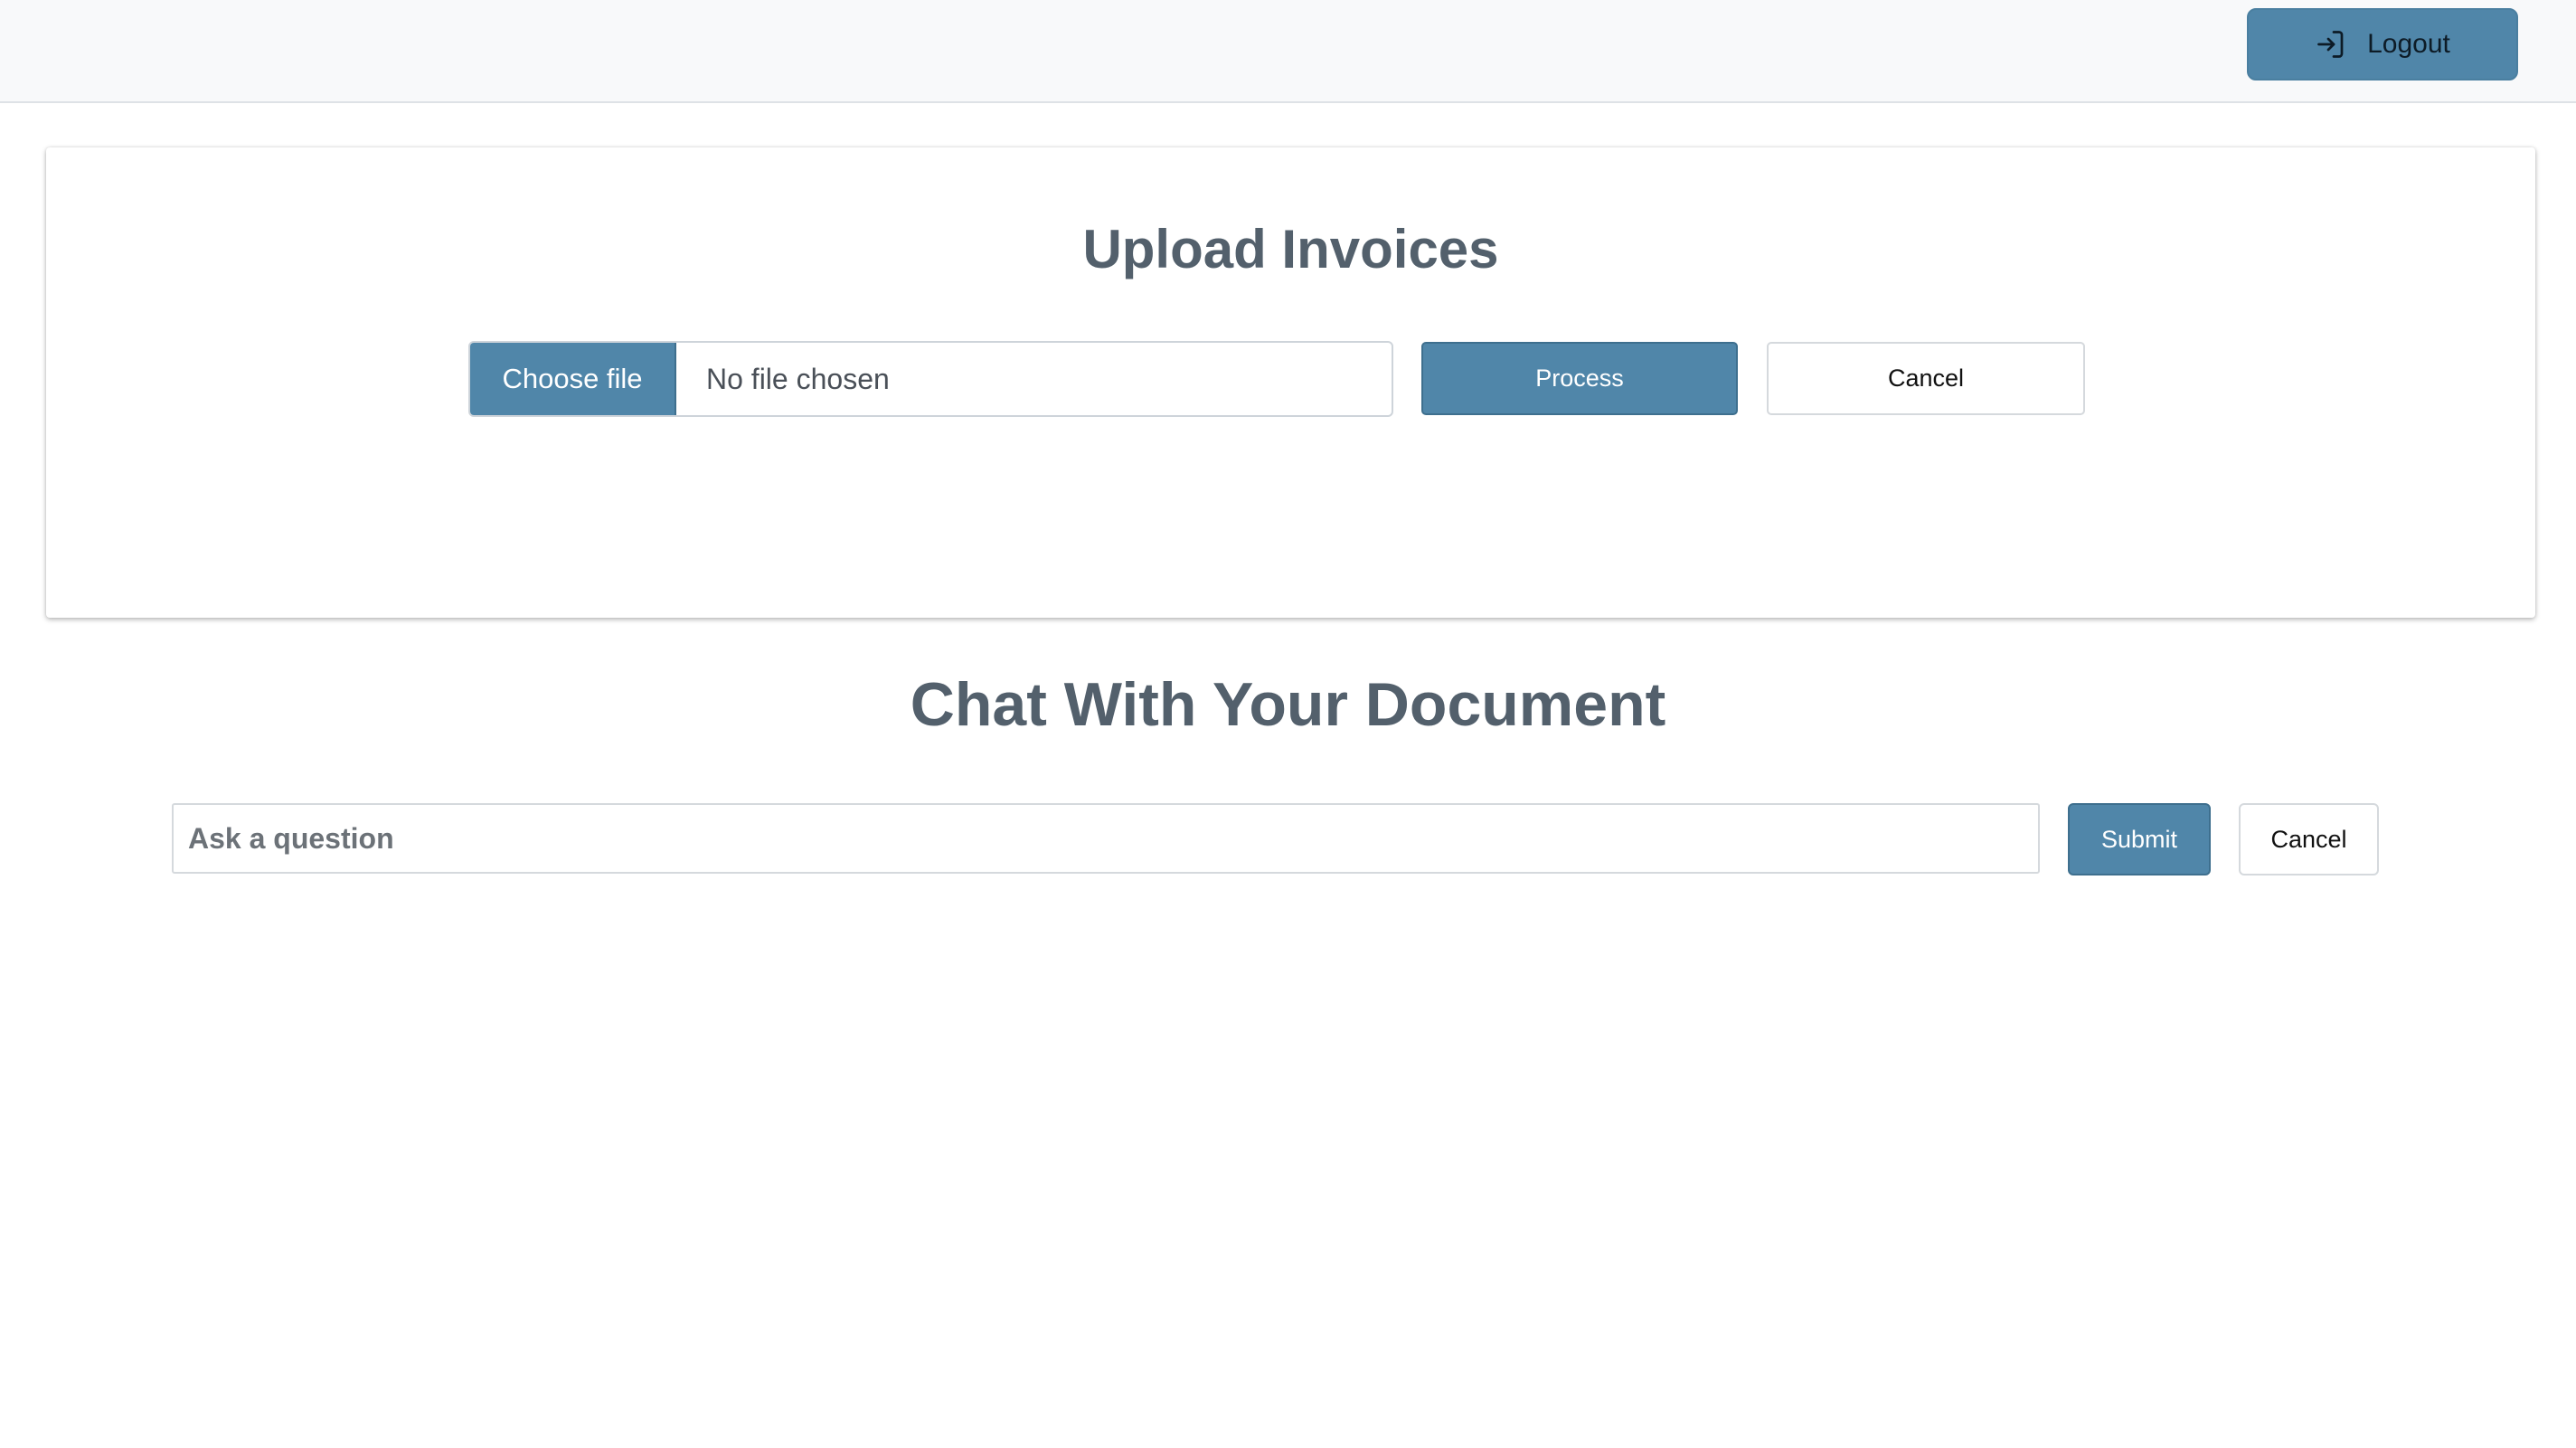  I want to click on upload-title: Upload Invoices, so click(1290, 249).